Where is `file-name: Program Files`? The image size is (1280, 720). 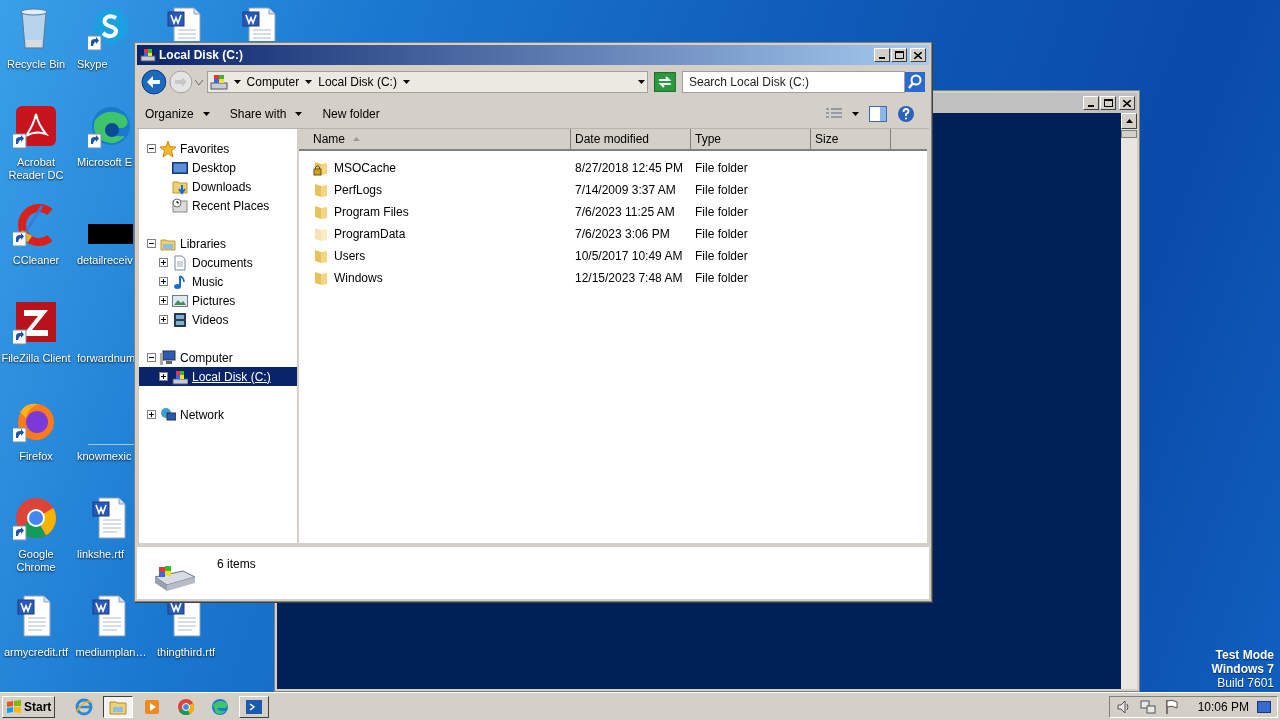 file-name: Program Files is located at coordinates (371, 212).